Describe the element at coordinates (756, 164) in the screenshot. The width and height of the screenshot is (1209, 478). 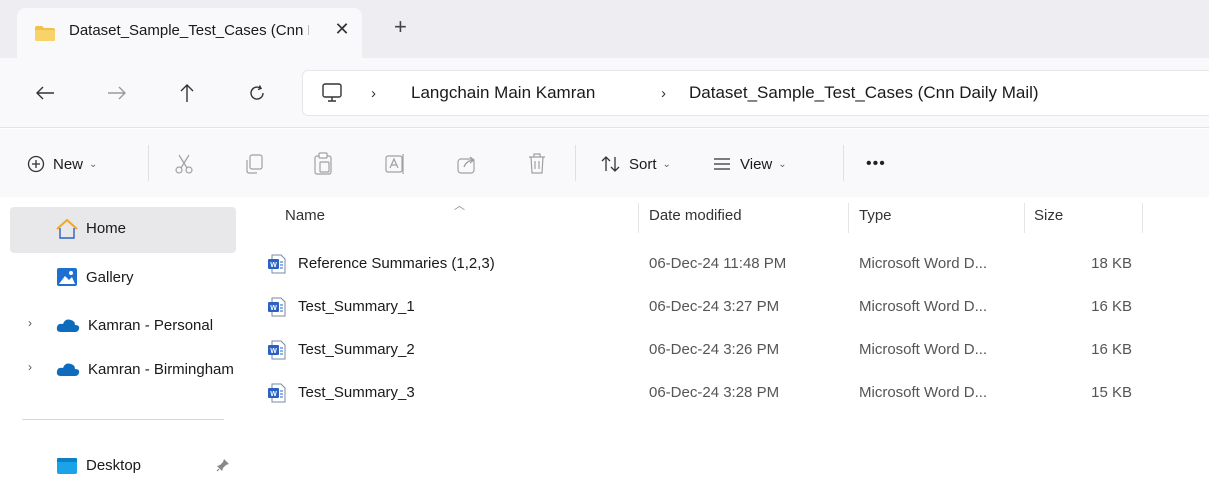
I see `view-label: View` at that location.